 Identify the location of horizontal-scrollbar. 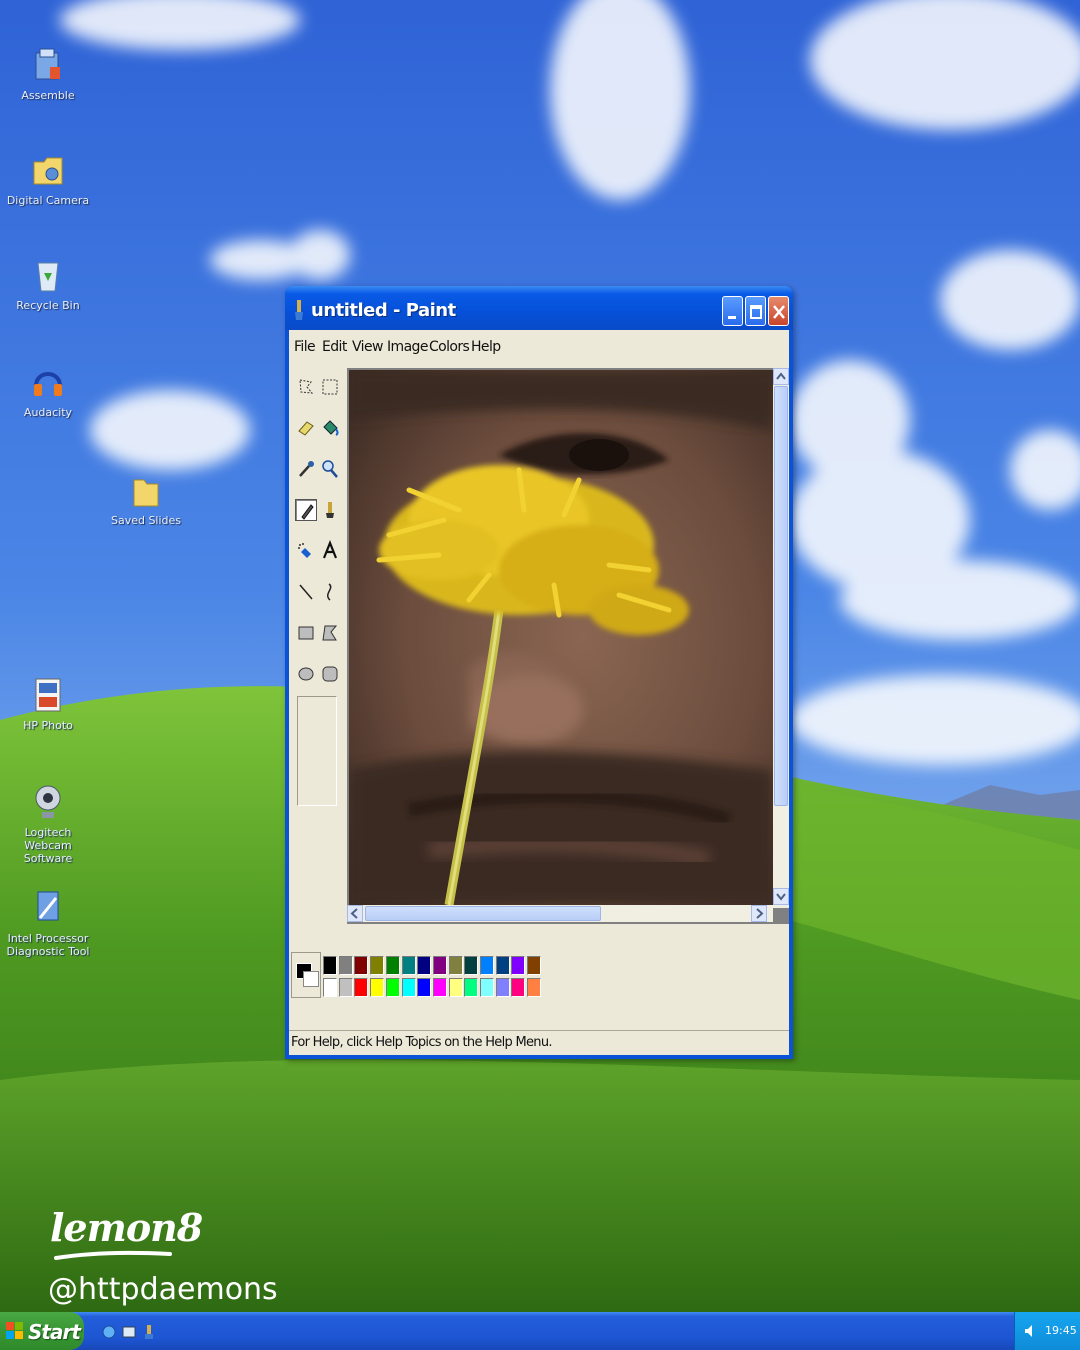
(560, 913).